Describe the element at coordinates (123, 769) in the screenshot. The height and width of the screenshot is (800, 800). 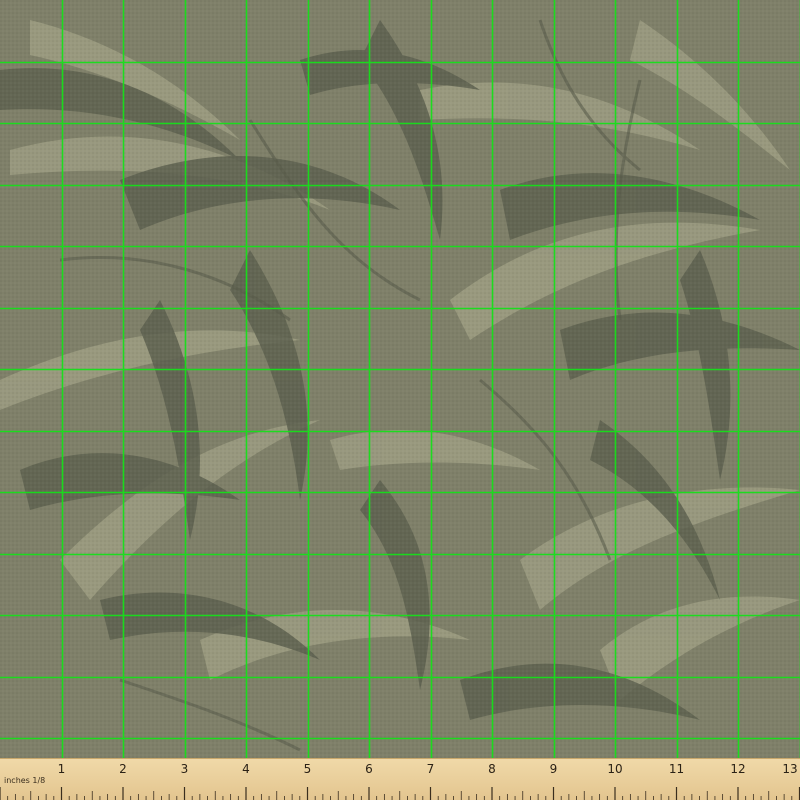
I see `ruler-number: 2` at that location.